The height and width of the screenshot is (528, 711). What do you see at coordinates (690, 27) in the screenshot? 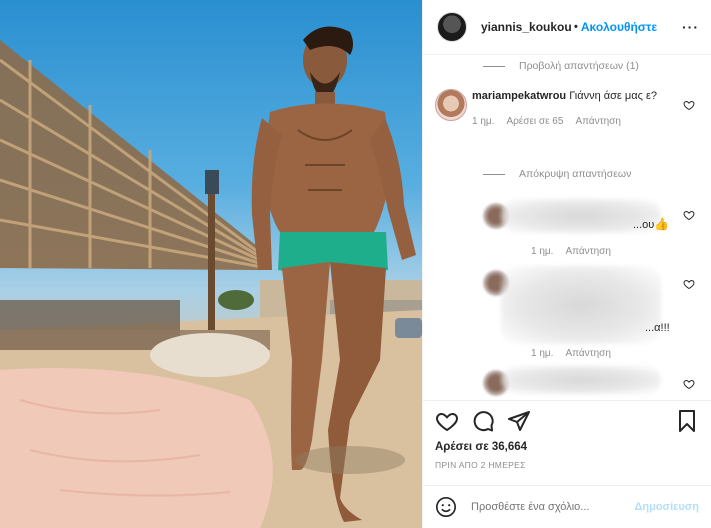
I see `more-icon: ···` at bounding box center [690, 27].